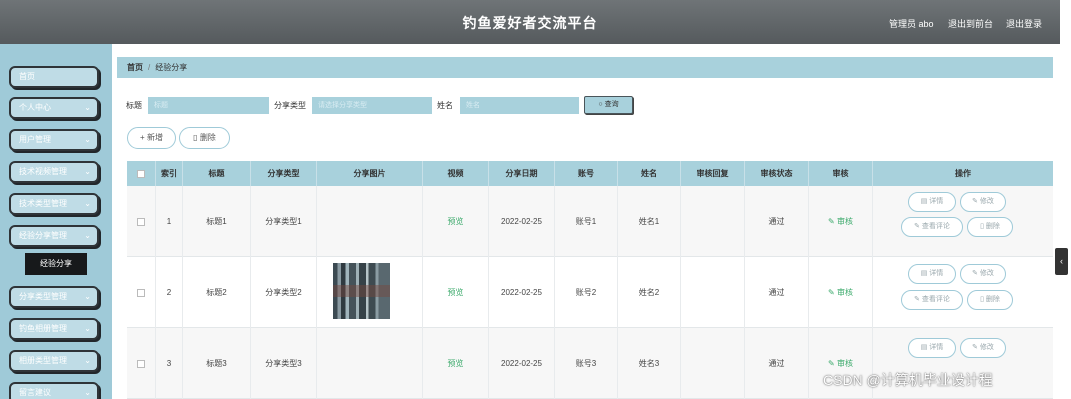  I want to click on sidebar-item-home: 首页, so click(54, 77).